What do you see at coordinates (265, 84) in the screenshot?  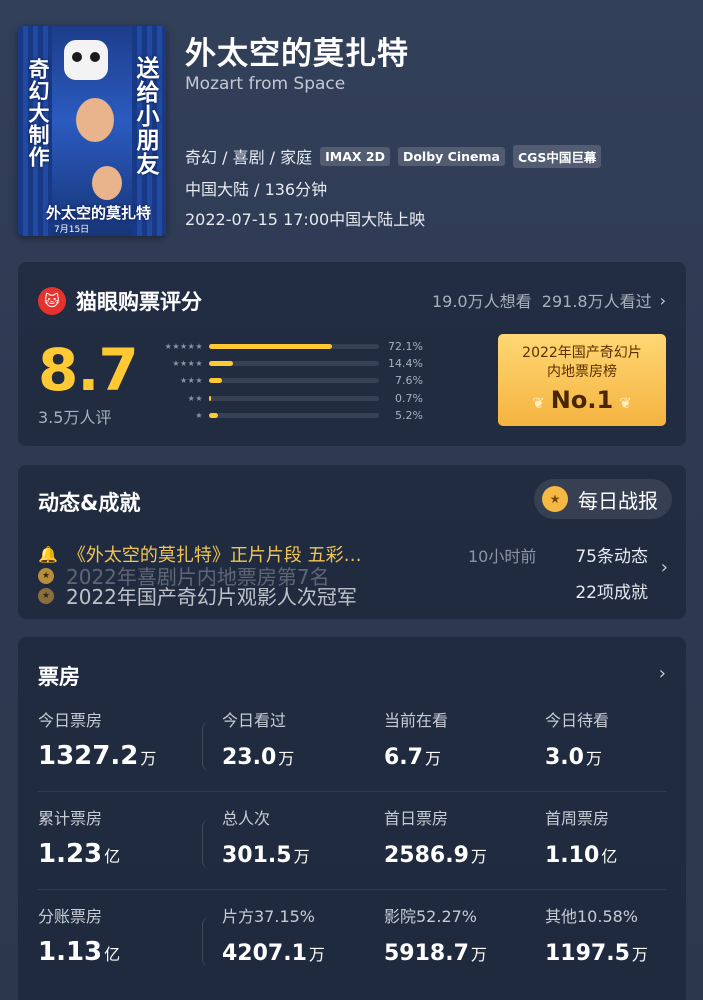 I see `movie-english-title: Mozart from Space` at bounding box center [265, 84].